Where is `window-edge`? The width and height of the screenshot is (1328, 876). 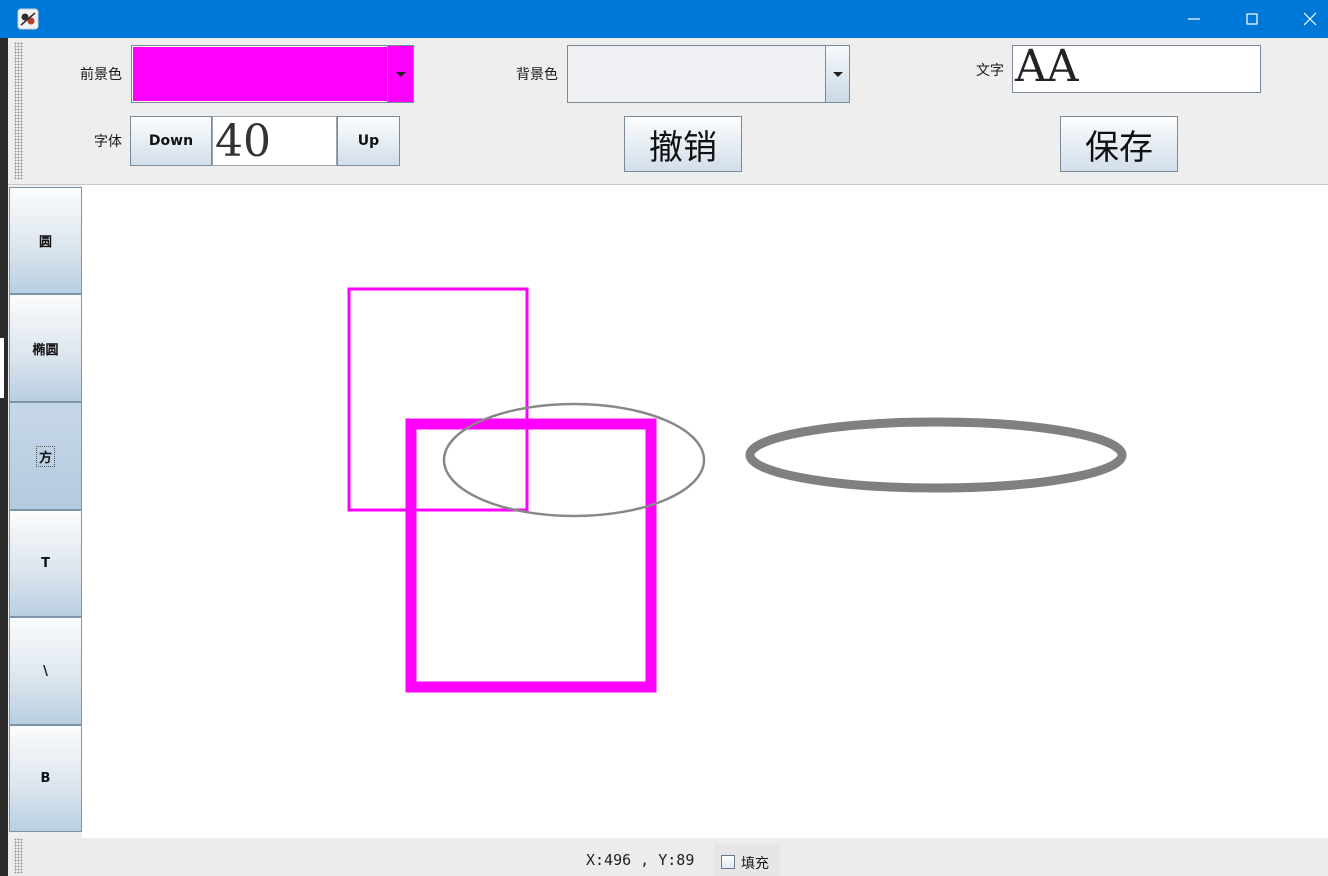
window-edge is located at coordinates (4, 457).